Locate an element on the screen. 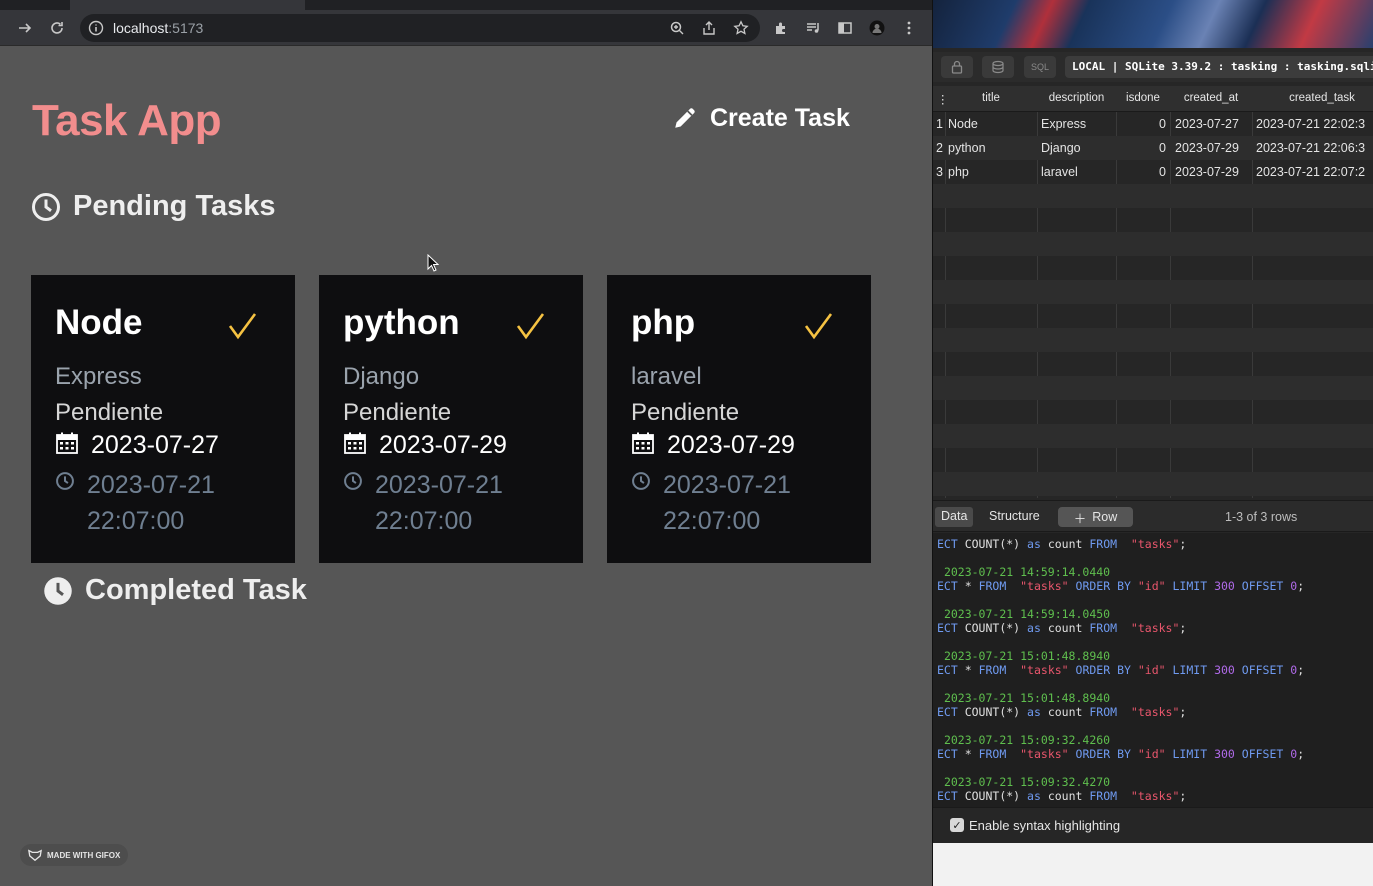 The width and height of the screenshot is (1373, 886). lock-icon is located at coordinates (957, 67).